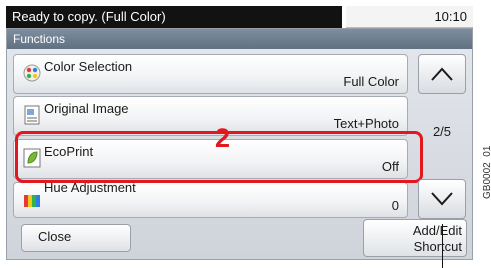  What do you see at coordinates (486, 172) in the screenshot?
I see `figure-id-label: GB0002_01` at bounding box center [486, 172].